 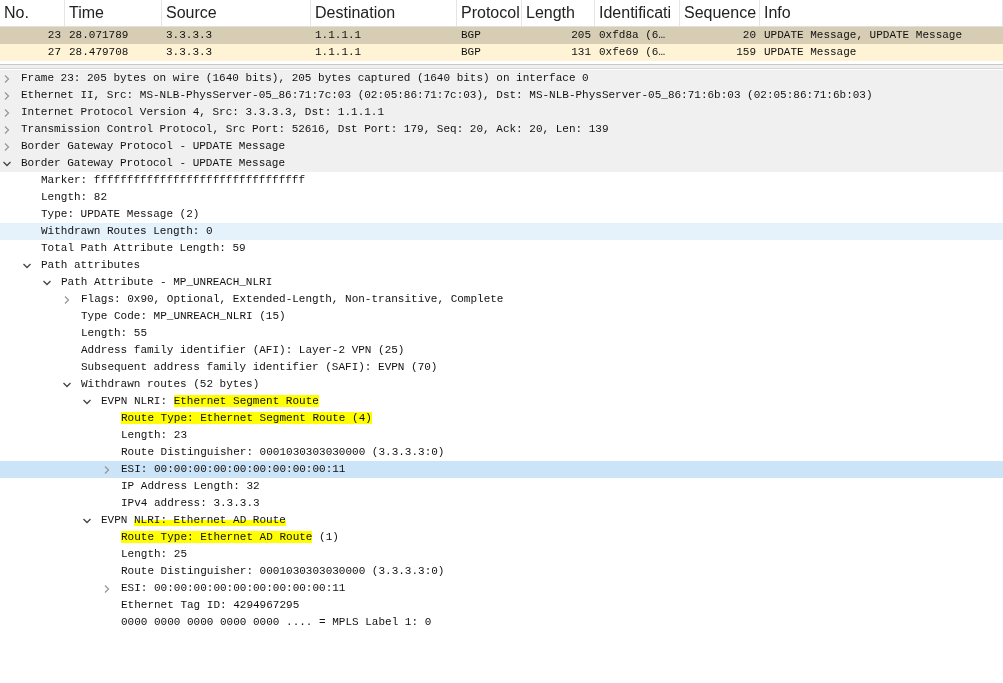 What do you see at coordinates (501, 520) in the screenshot?
I see `tree-row: EVPN NLRI: Ethernet AD Route` at bounding box center [501, 520].